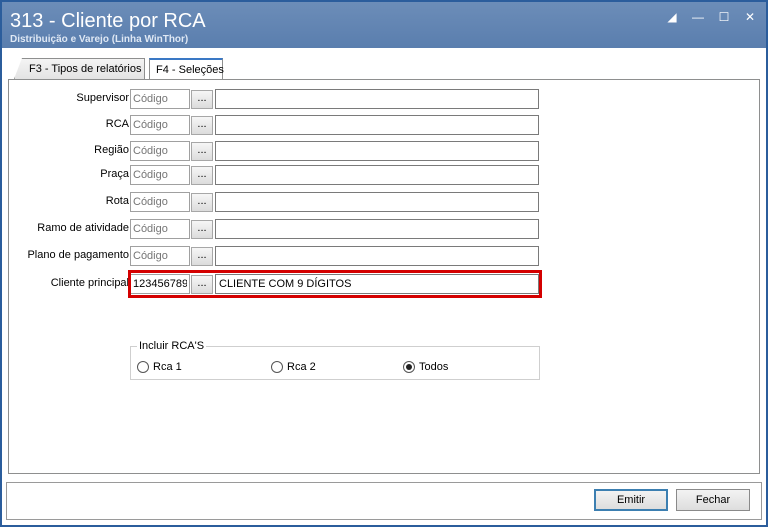 This screenshot has width=768, height=527. Describe the element at coordinates (377, 151) in the screenshot. I see `regiao-description-field` at that location.